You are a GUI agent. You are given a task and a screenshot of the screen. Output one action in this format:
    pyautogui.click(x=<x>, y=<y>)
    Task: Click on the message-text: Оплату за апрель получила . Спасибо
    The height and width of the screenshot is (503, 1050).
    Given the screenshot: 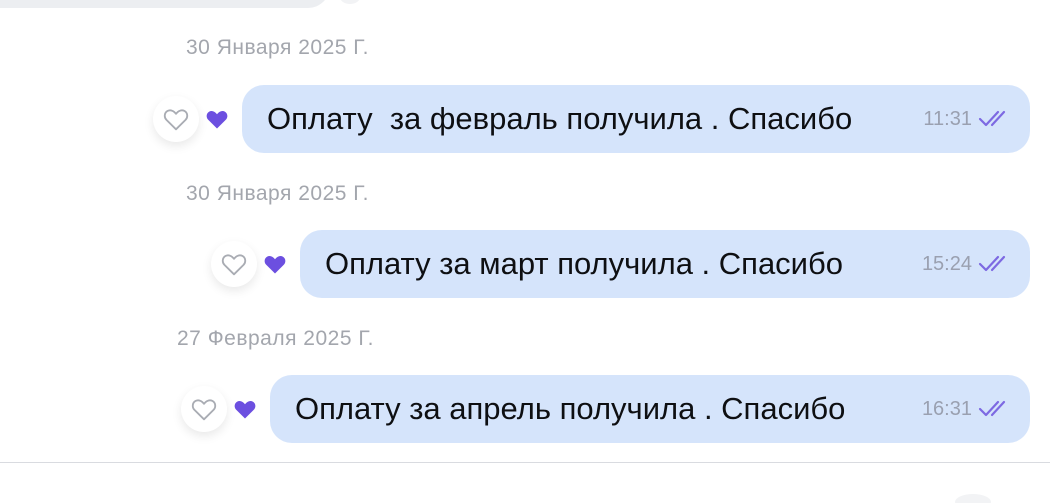 What is the action you would take?
    pyautogui.click(x=570, y=408)
    